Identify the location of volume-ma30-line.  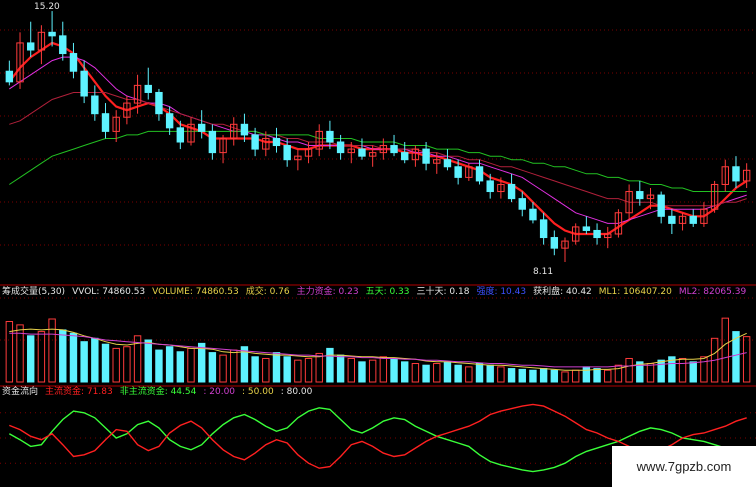
(378, 350).